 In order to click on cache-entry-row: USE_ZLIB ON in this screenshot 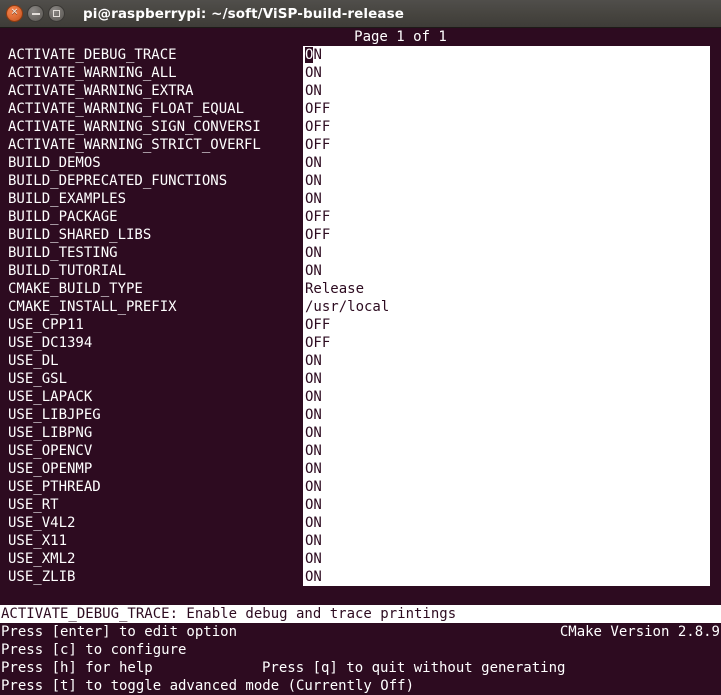, I will do `click(360, 577)`.